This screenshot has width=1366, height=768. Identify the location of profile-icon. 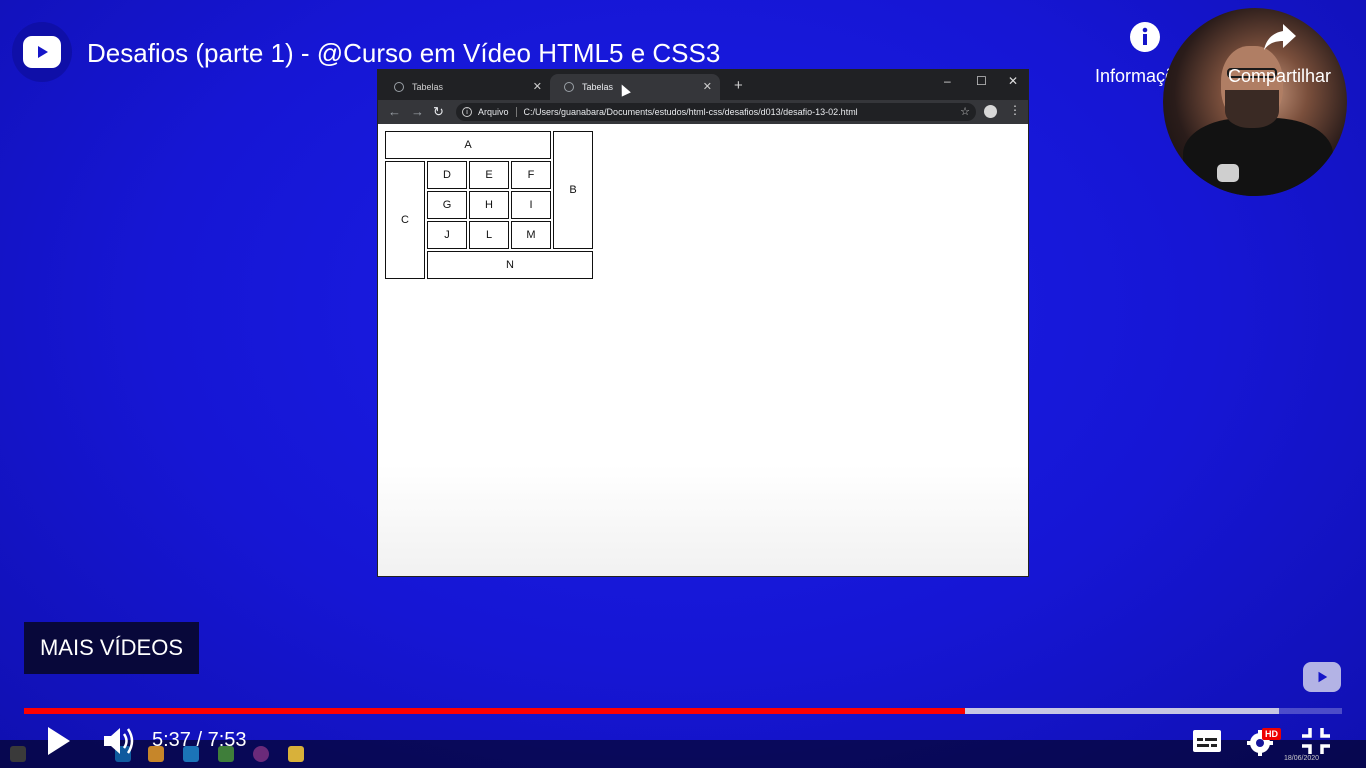
(990, 111).